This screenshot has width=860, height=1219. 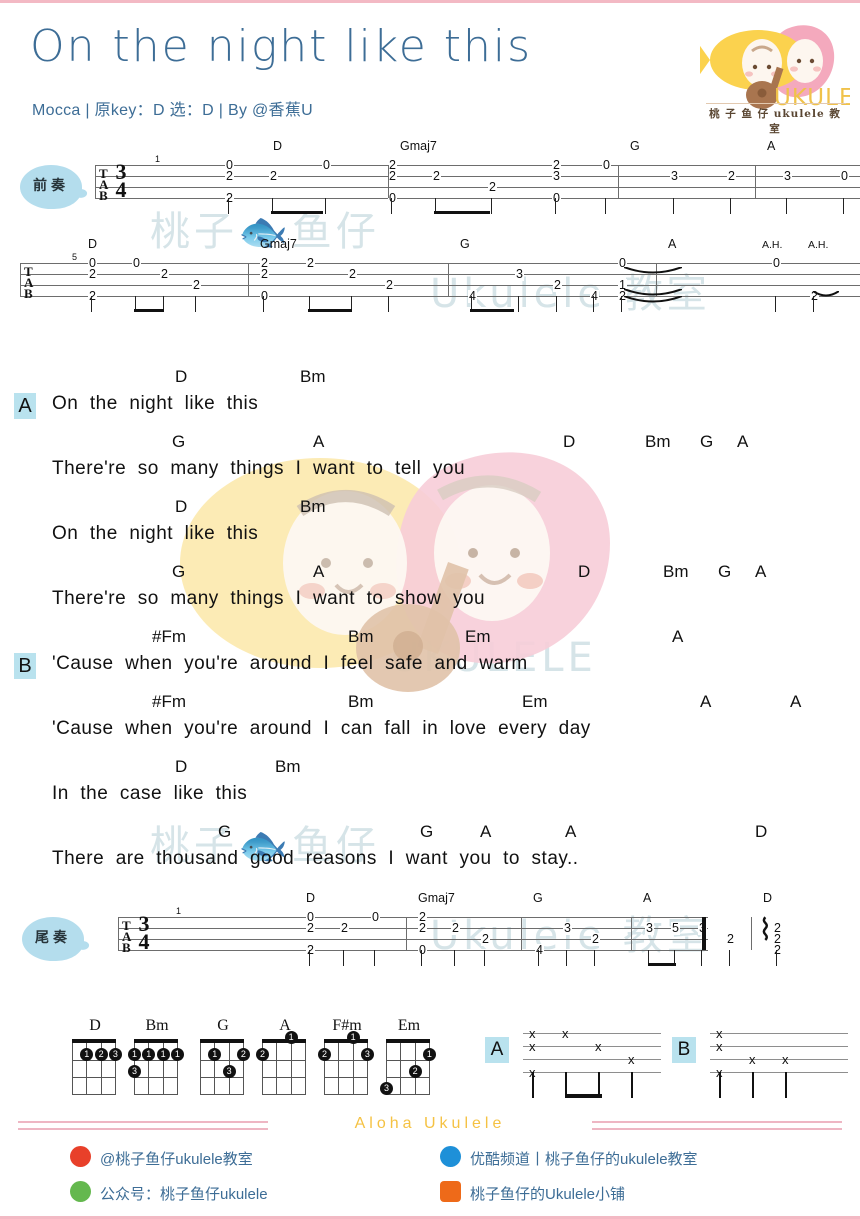 I want to click on strum-pattern-row: AxxxxxxBxxxxx, so click(x=430, y=1067).